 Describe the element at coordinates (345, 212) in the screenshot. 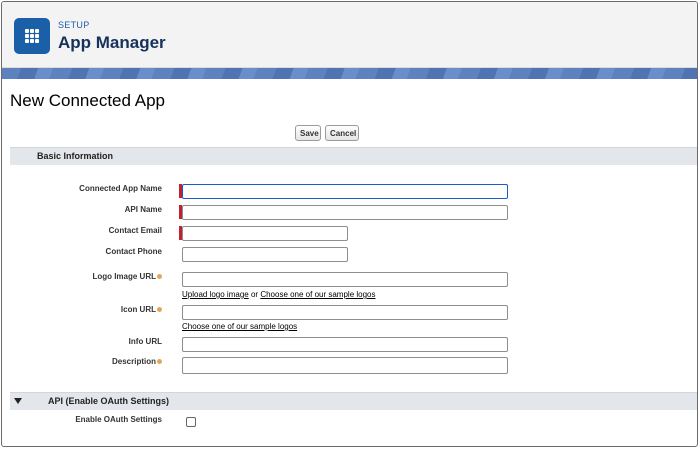

I see `api-name-input` at that location.